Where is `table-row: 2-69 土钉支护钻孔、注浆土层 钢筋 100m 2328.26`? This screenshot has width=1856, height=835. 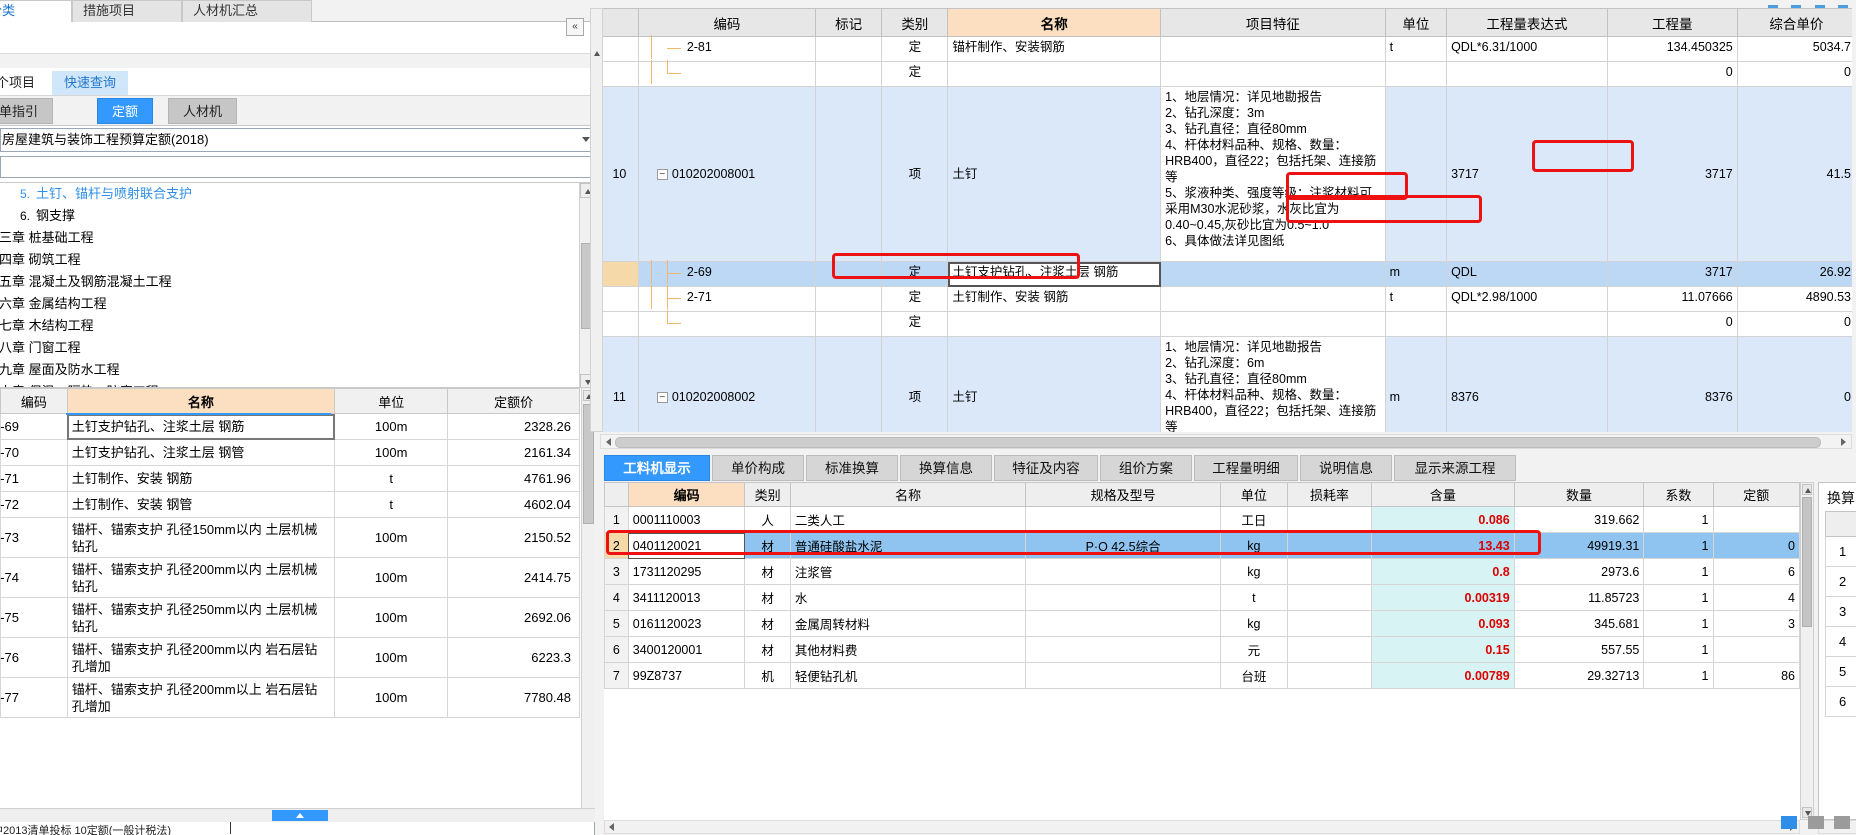
table-row: 2-69 土钉支护钻孔、注浆土层 钢筋 100m 2328.26 is located at coordinates (290, 426).